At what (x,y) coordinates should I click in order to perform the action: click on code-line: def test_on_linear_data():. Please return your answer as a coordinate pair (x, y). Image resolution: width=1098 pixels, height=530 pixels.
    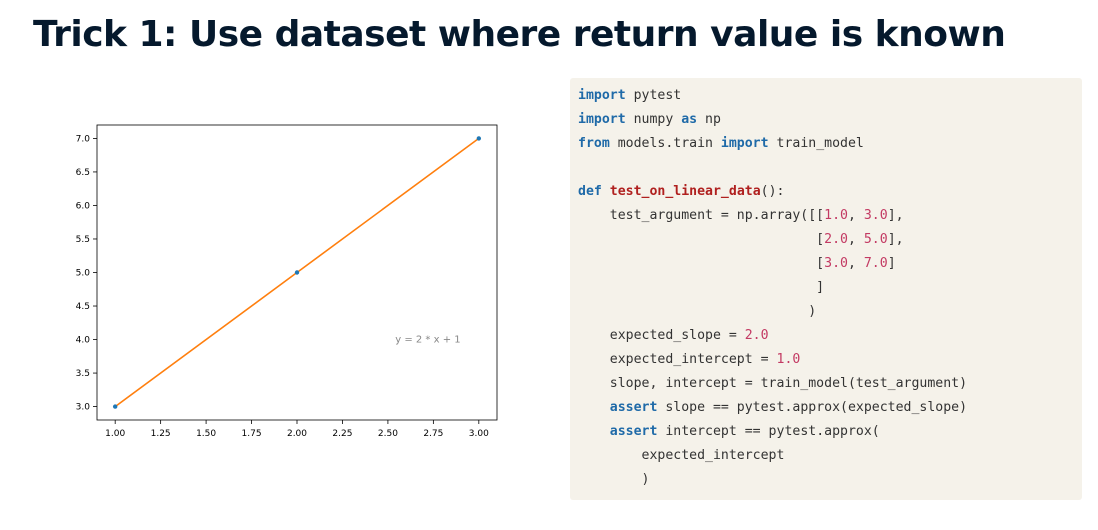
    Looking at the image, I should click on (681, 191).